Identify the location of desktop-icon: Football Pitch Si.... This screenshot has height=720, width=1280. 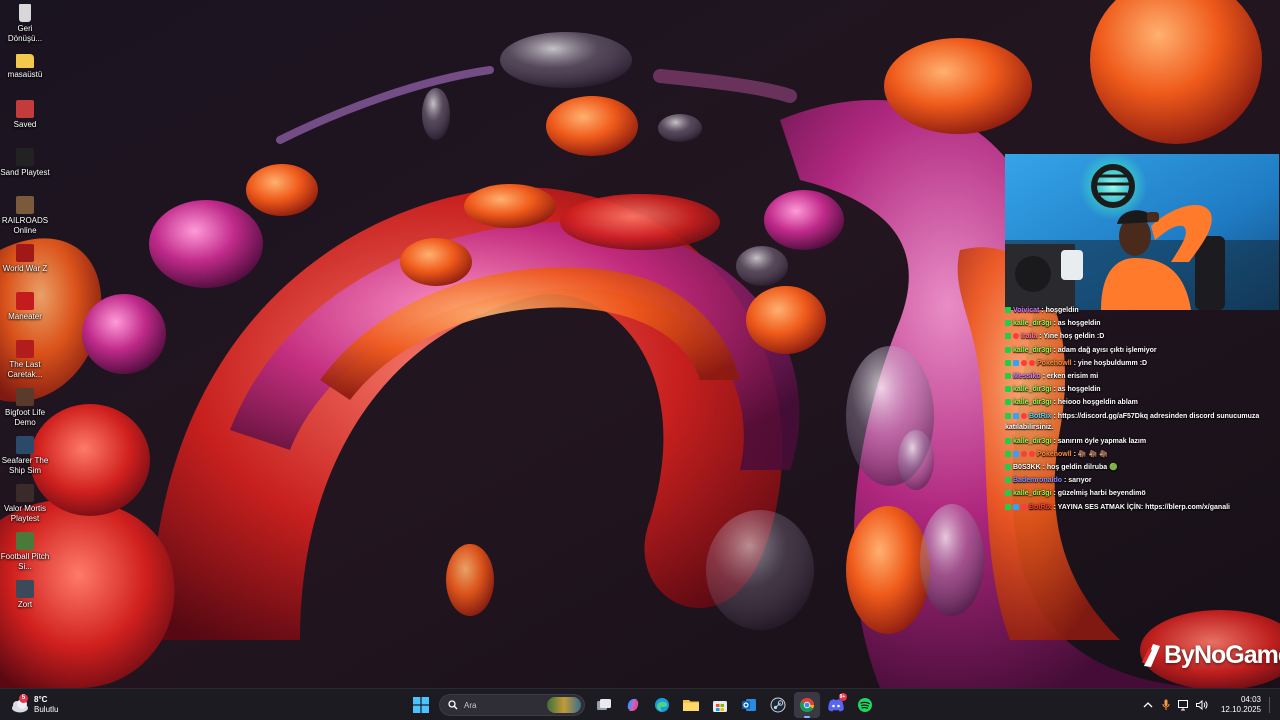
(25, 552).